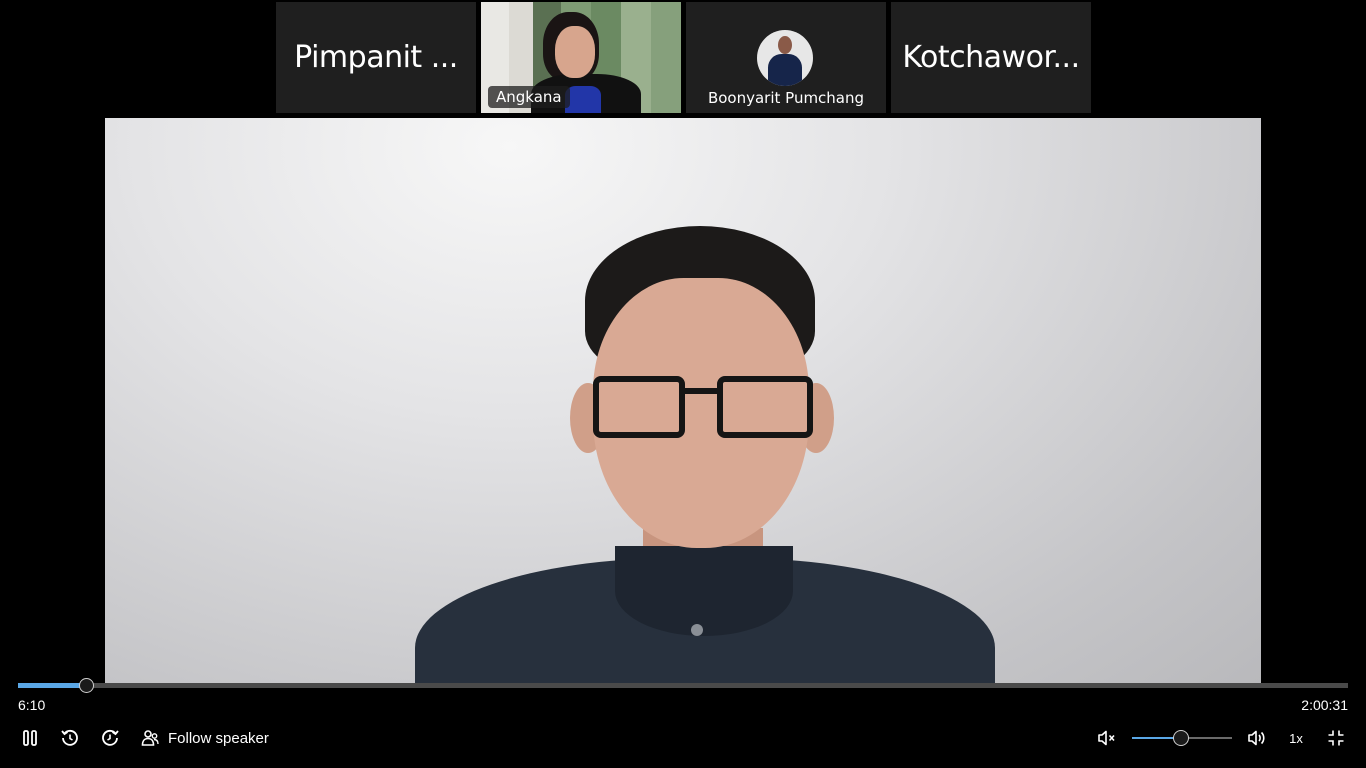 The height and width of the screenshot is (768, 1366). I want to click on pause-icon, so click(30, 738).